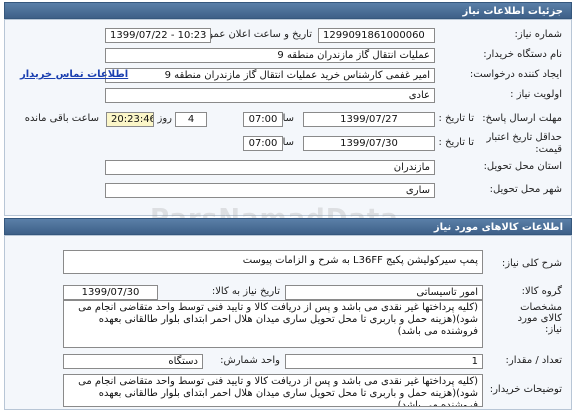  What do you see at coordinates (525, 189) in the screenshot?
I see `city-label: شهر محل تحویل:` at bounding box center [525, 189].